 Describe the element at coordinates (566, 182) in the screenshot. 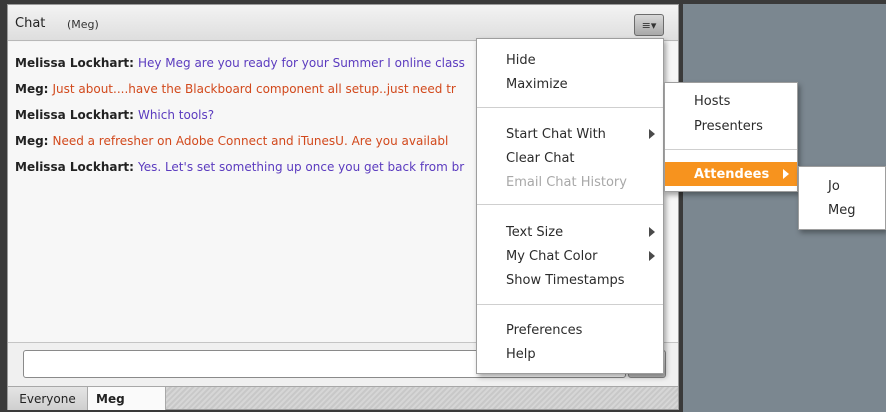

I see `menu-item-email-chat-history: Email Chat History` at that location.